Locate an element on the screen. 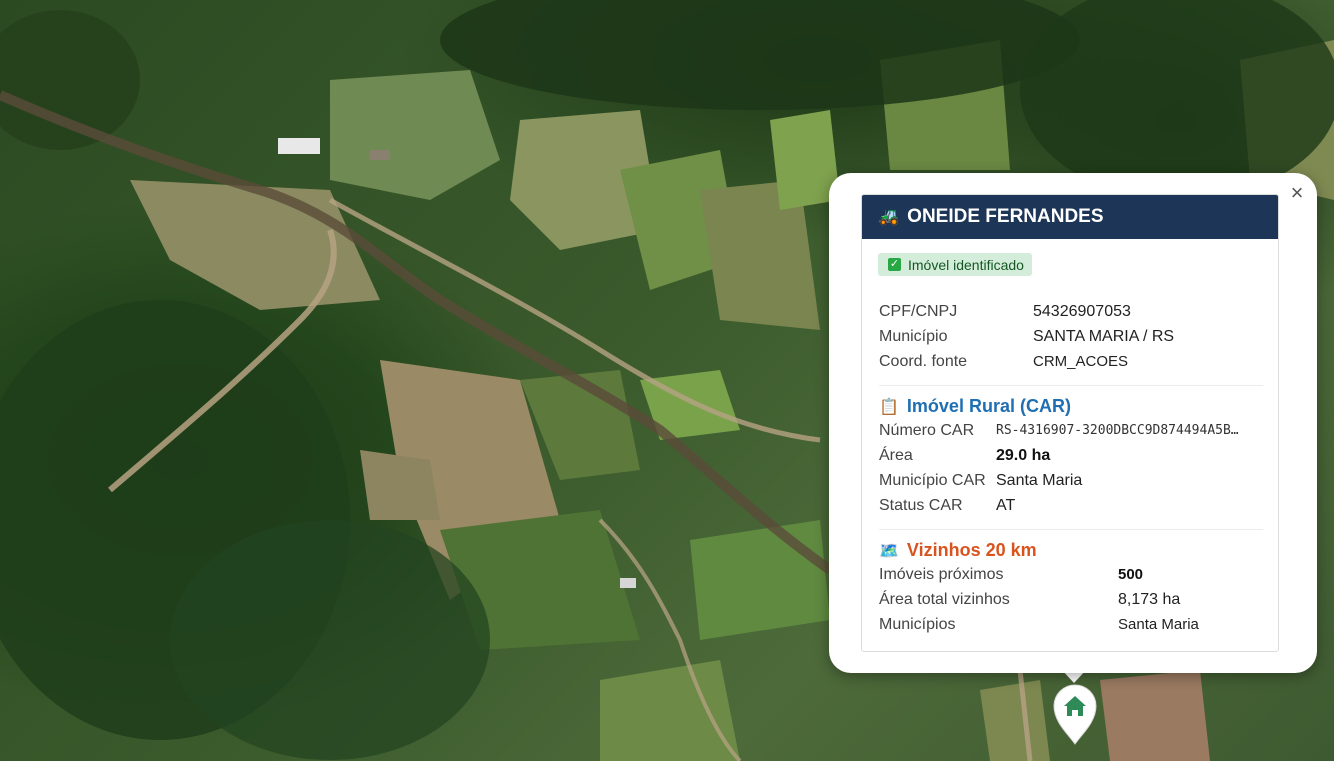  clipboard-icon: 📋 is located at coordinates (889, 407).